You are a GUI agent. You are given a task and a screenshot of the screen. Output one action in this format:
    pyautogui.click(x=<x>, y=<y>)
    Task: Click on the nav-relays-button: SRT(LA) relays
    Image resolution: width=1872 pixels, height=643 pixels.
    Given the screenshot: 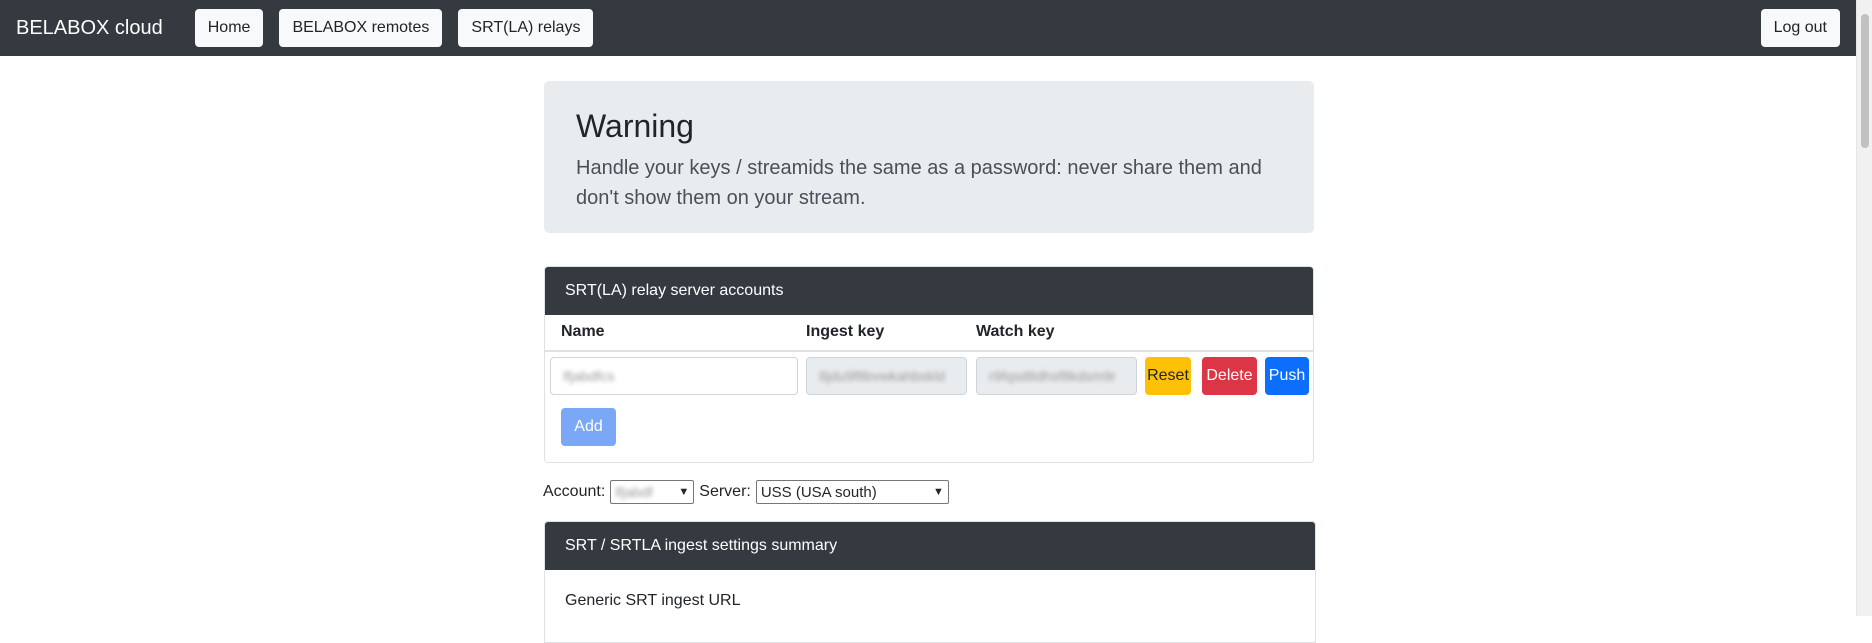 What is the action you would take?
    pyautogui.click(x=526, y=28)
    